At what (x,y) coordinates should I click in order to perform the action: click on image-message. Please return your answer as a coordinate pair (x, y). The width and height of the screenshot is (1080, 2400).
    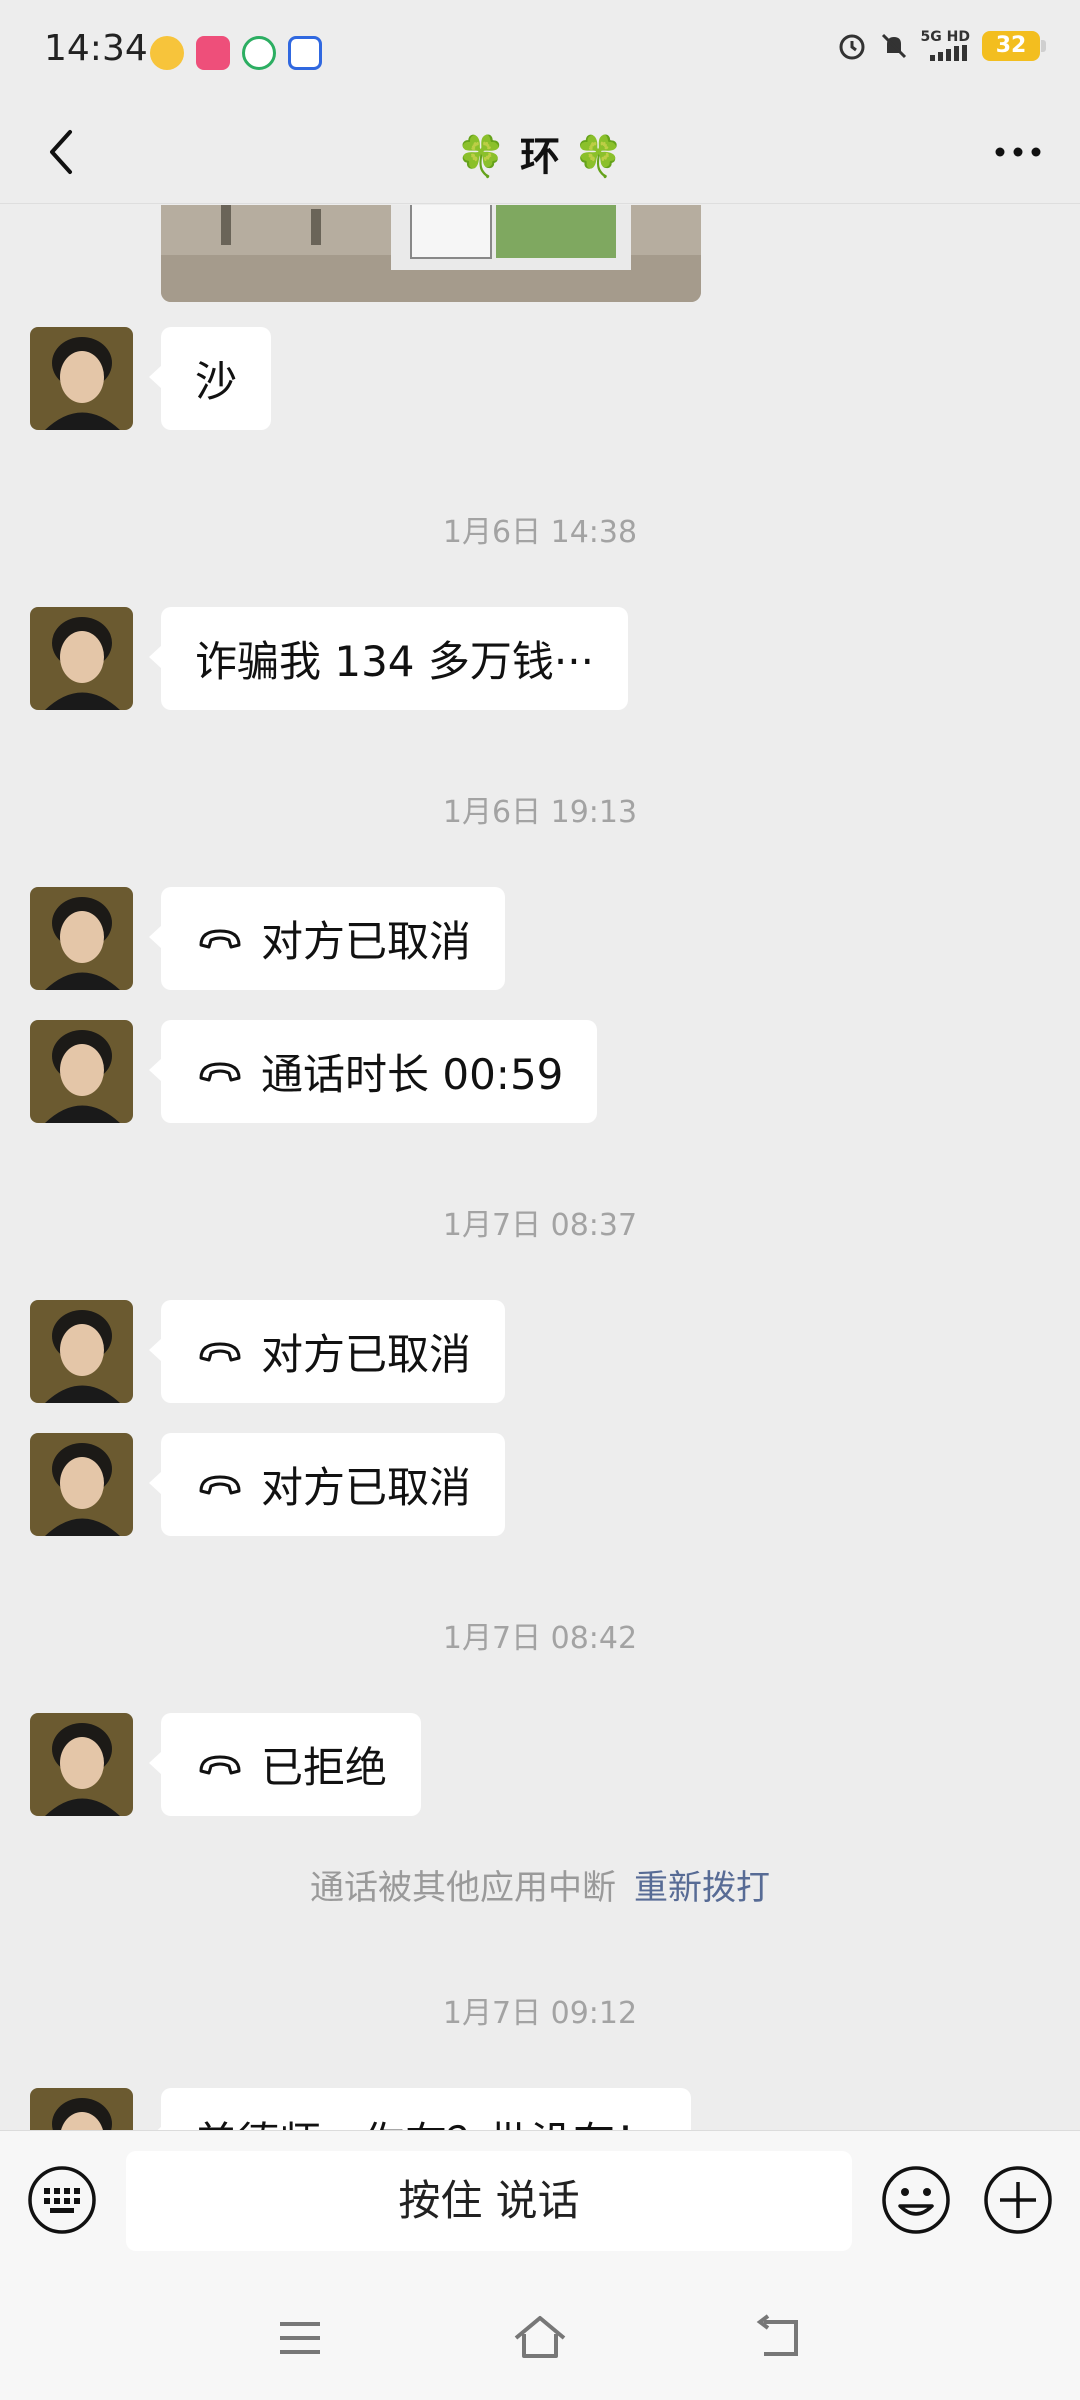
    Looking at the image, I should click on (431, 253).